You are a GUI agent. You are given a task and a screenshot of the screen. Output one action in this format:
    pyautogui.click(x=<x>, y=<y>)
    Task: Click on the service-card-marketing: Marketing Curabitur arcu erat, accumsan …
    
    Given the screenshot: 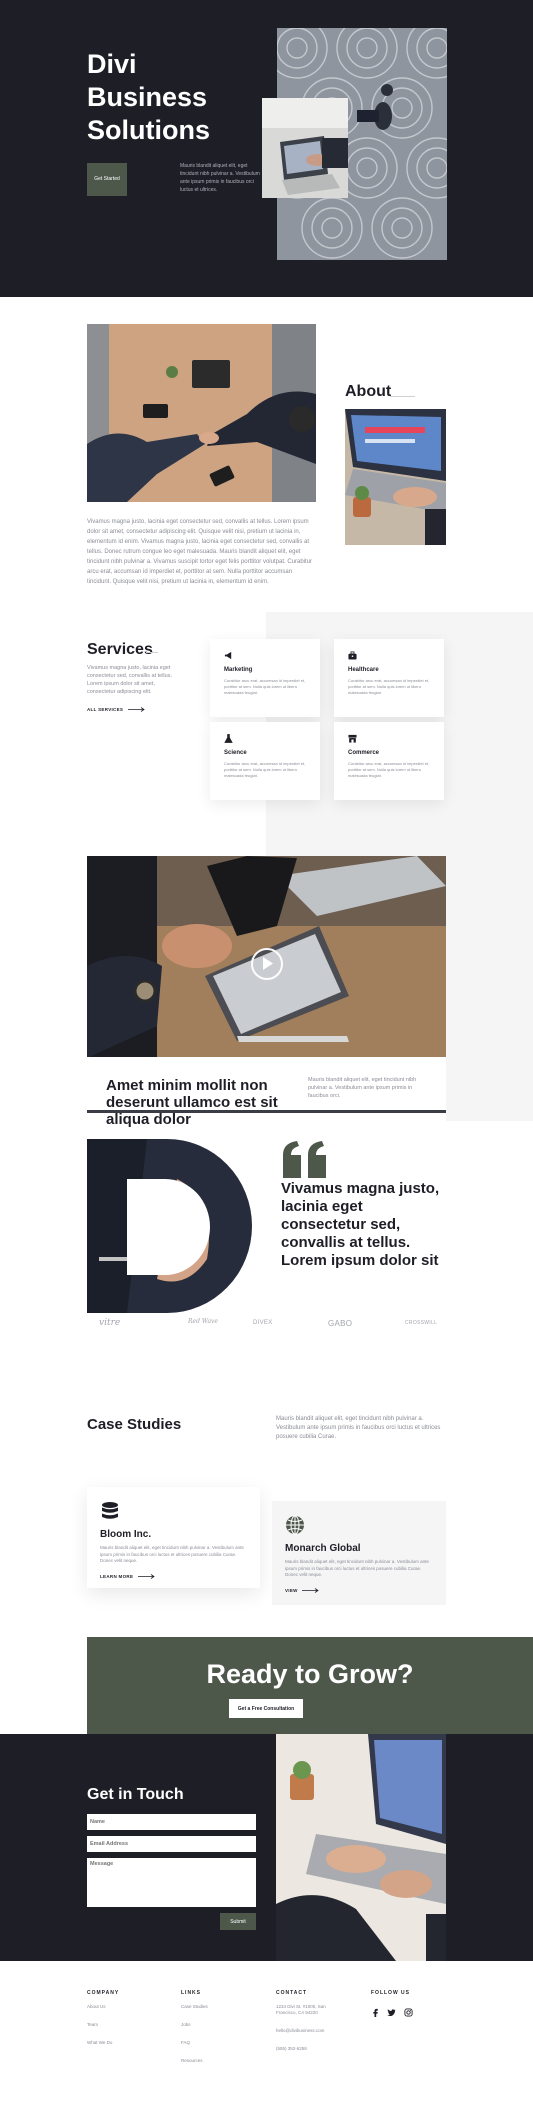 What is the action you would take?
    pyautogui.click(x=265, y=678)
    